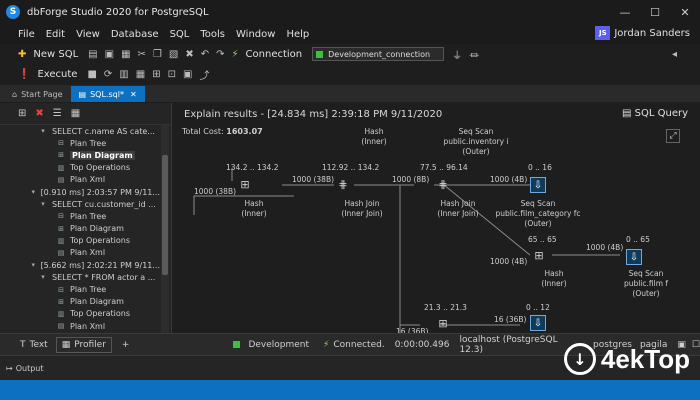 The width and height of the screenshot is (700, 400). I want to click on connection-select: Development_connection, so click(378, 54).